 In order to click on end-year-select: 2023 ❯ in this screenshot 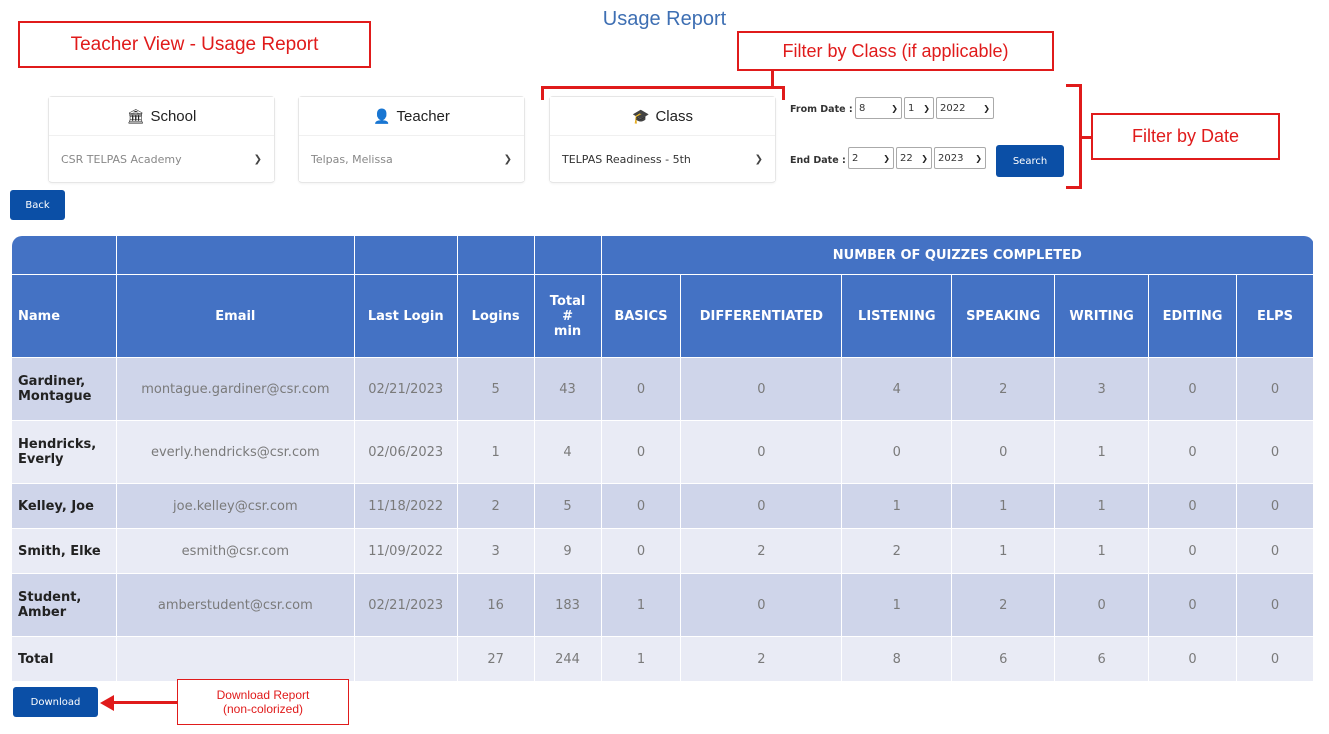, I will do `click(960, 158)`.